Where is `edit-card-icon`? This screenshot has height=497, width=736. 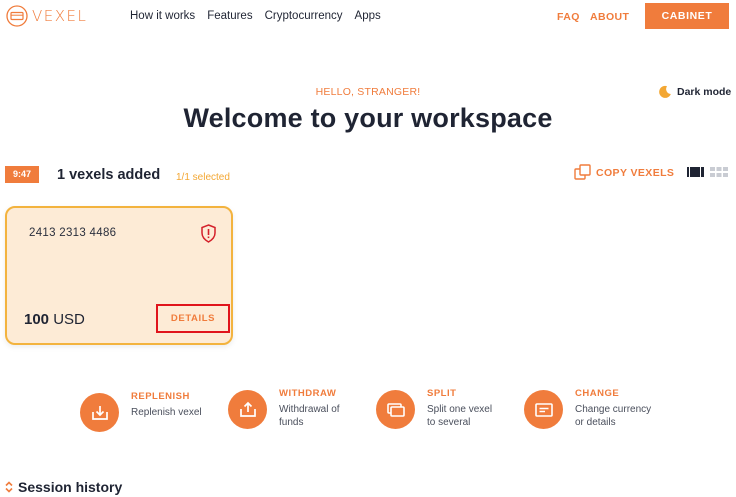 edit-card-icon is located at coordinates (543, 409).